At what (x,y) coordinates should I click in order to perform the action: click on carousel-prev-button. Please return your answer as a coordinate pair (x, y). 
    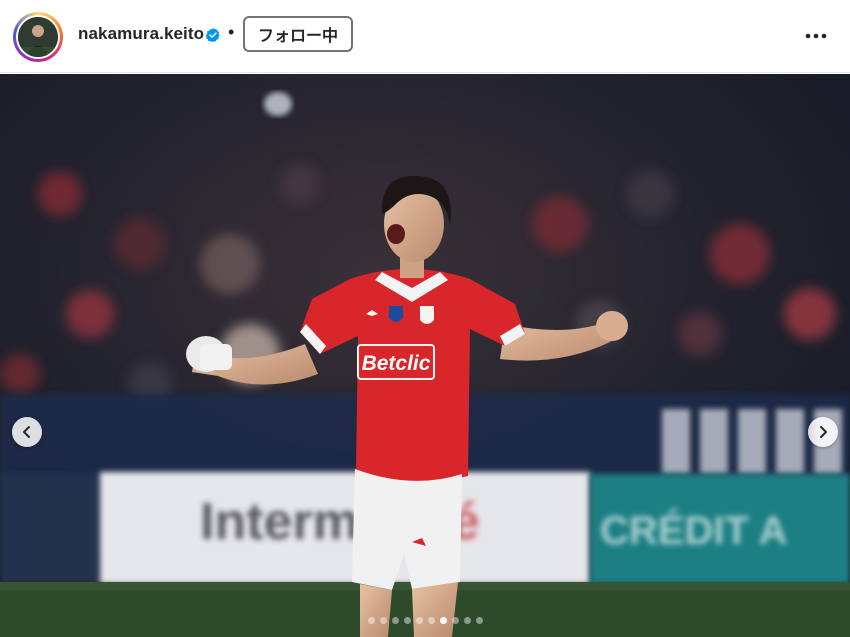
    Looking at the image, I should click on (27, 432).